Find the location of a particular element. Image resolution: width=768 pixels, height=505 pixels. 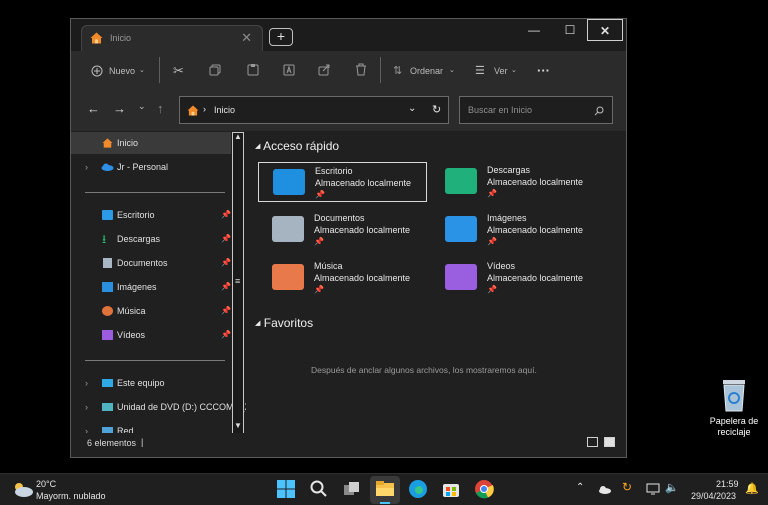

tray-chevron-up-icon: ⌃ is located at coordinates (580, 487).